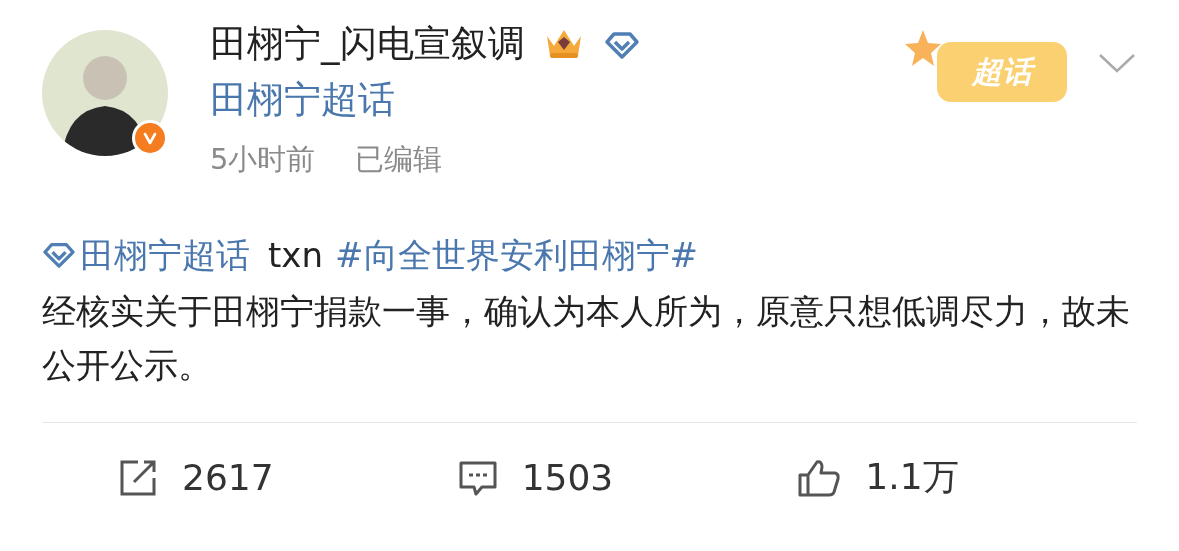 Image resolution: width=1179 pixels, height=551 pixels. Describe the element at coordinates (263, 159) in the screenshot. I see `post-time: 5小时前` at that location.